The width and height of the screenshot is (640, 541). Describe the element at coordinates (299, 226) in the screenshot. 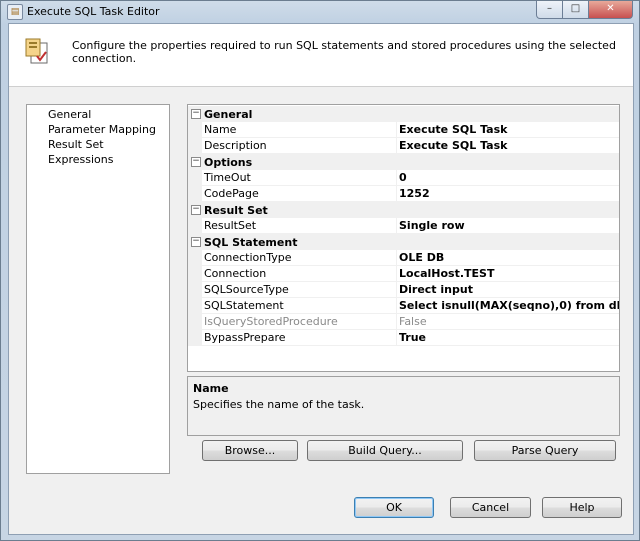

I see `property-name: ResultSet` at that location.